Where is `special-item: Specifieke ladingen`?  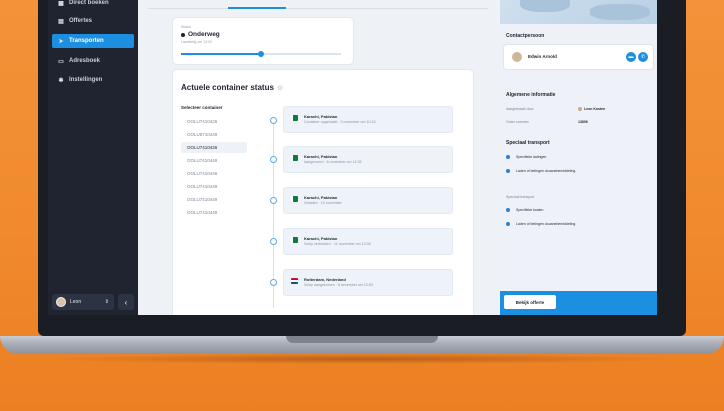
special-item: Specifieke ladingen is located at coordinates (526, 157).